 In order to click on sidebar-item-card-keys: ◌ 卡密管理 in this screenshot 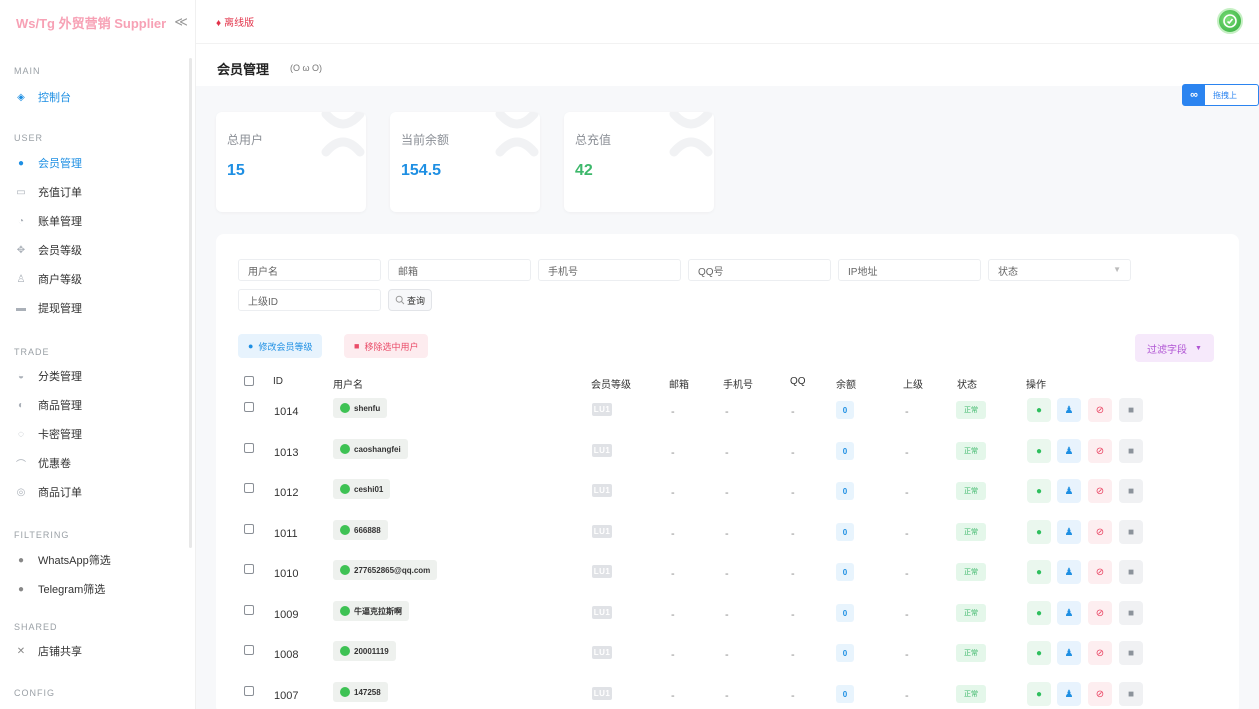, I will do `click(98, 434)`.